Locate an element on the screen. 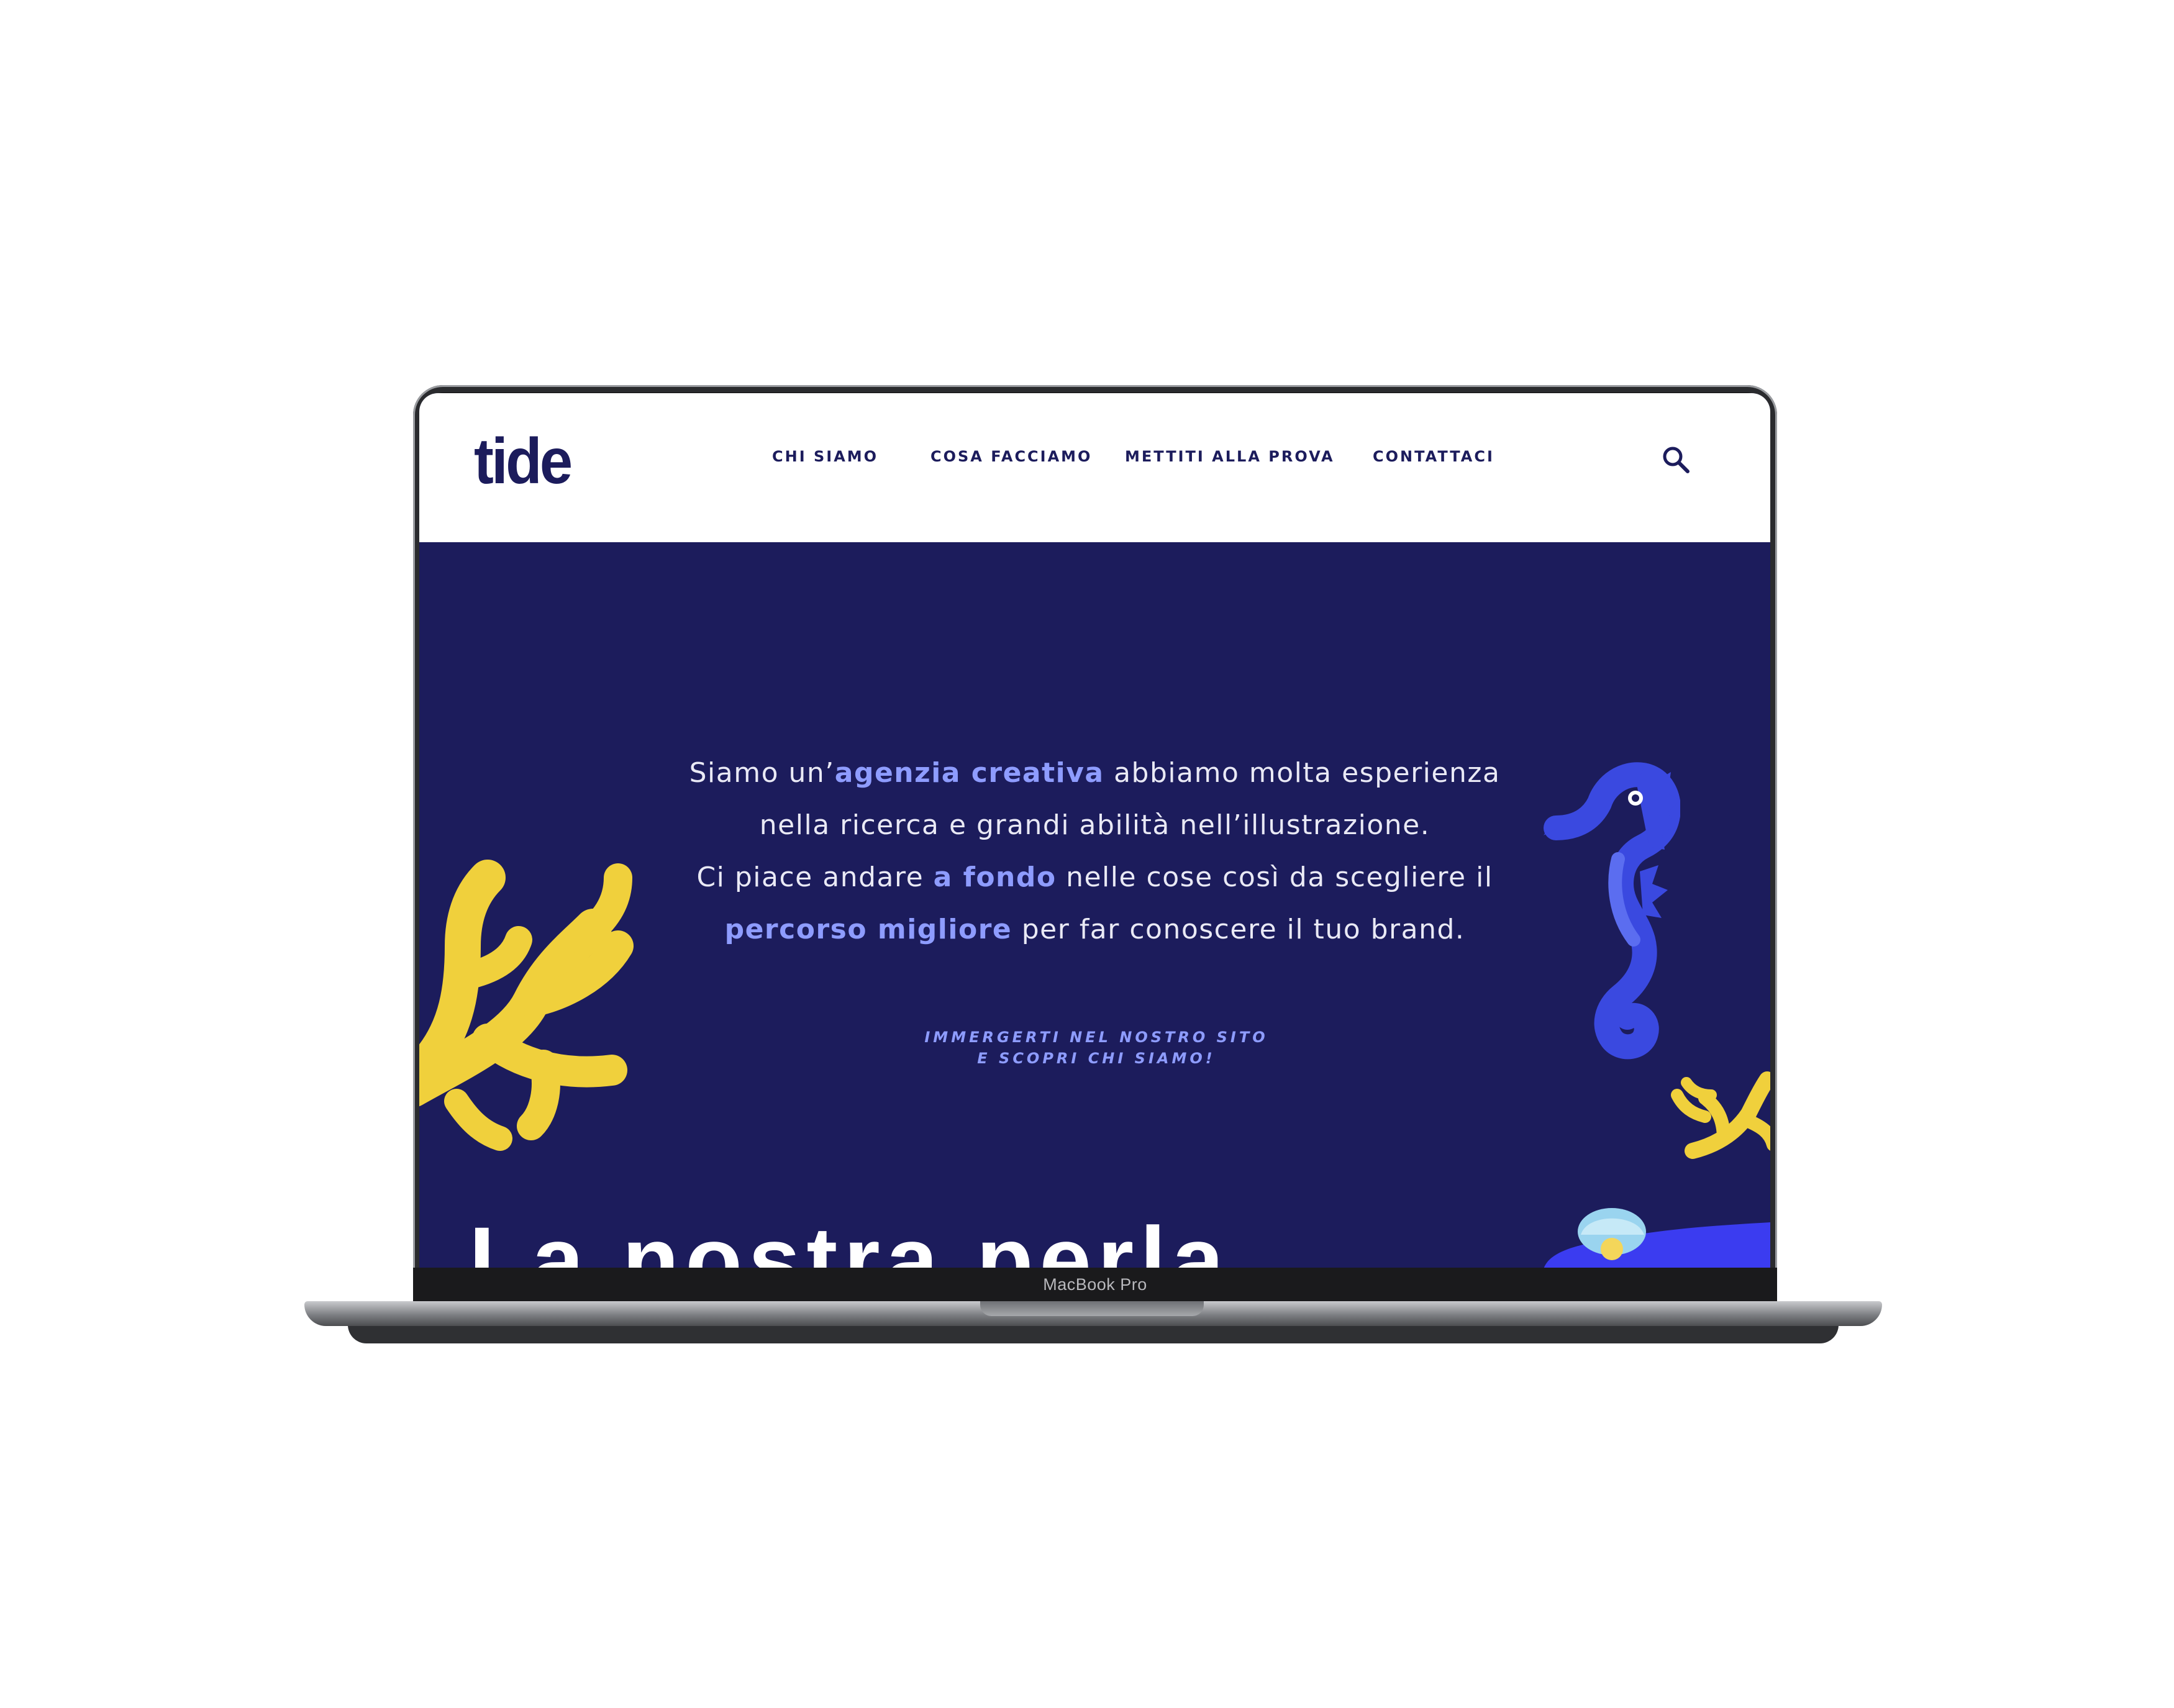 Image resolution: width=2174 pixels, height=1708 pixels. header-wave is located at coordinates (1094, 508).